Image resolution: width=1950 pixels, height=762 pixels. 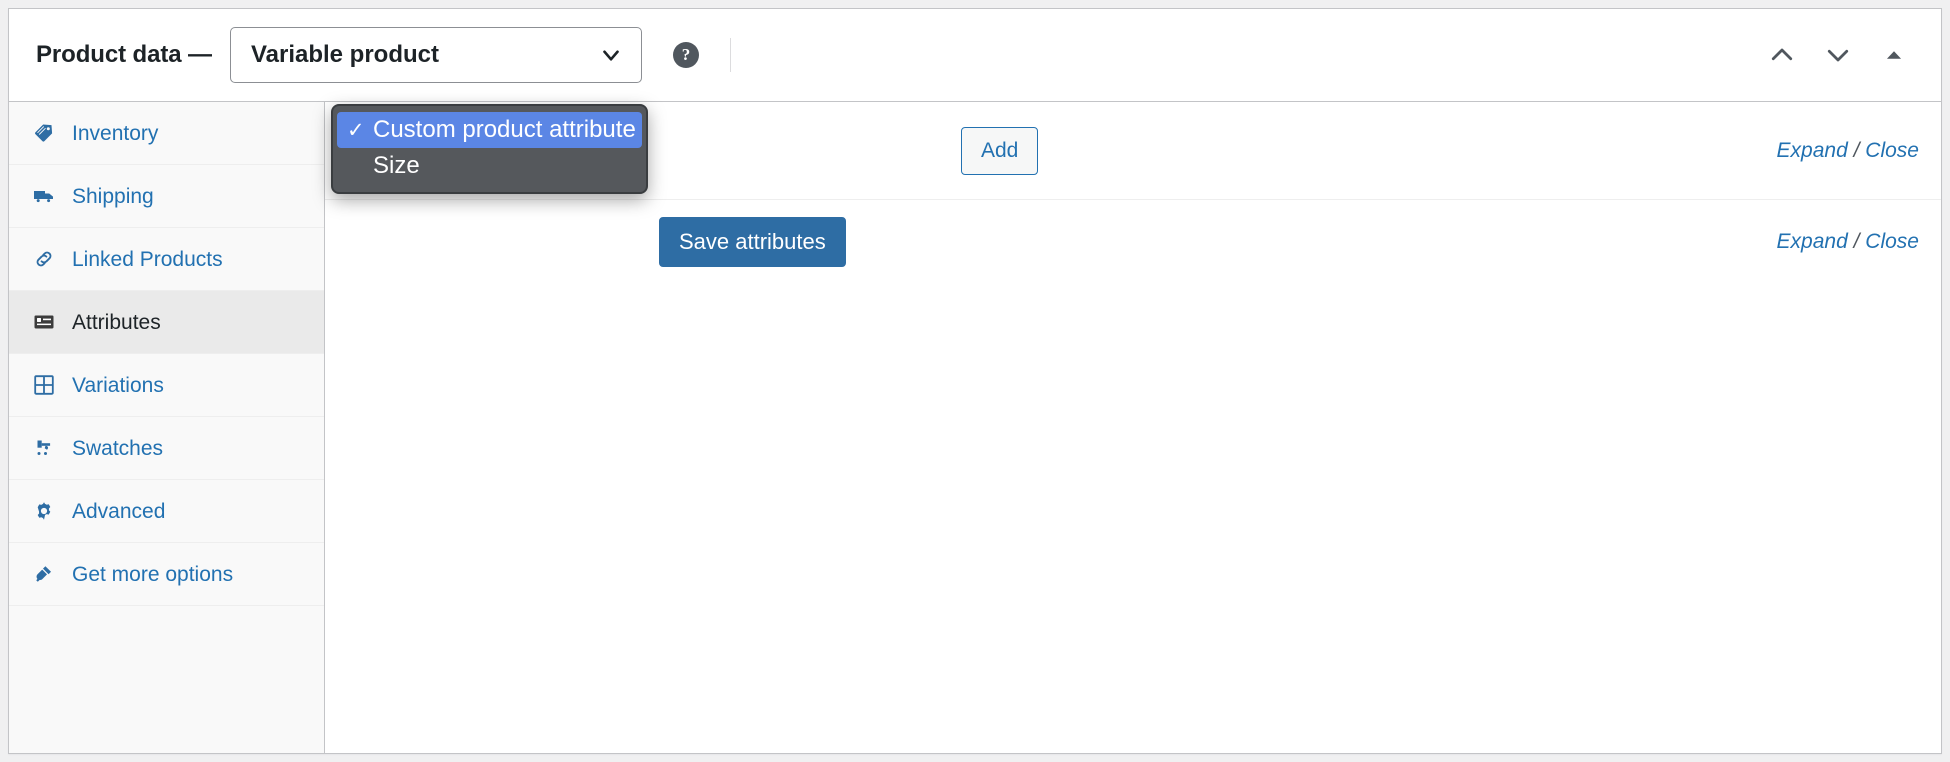 What do you see at coordinates (1000, 150) in the screenshot?
I see `add-attribute-button: Add` at bounding box center [1000, 150].